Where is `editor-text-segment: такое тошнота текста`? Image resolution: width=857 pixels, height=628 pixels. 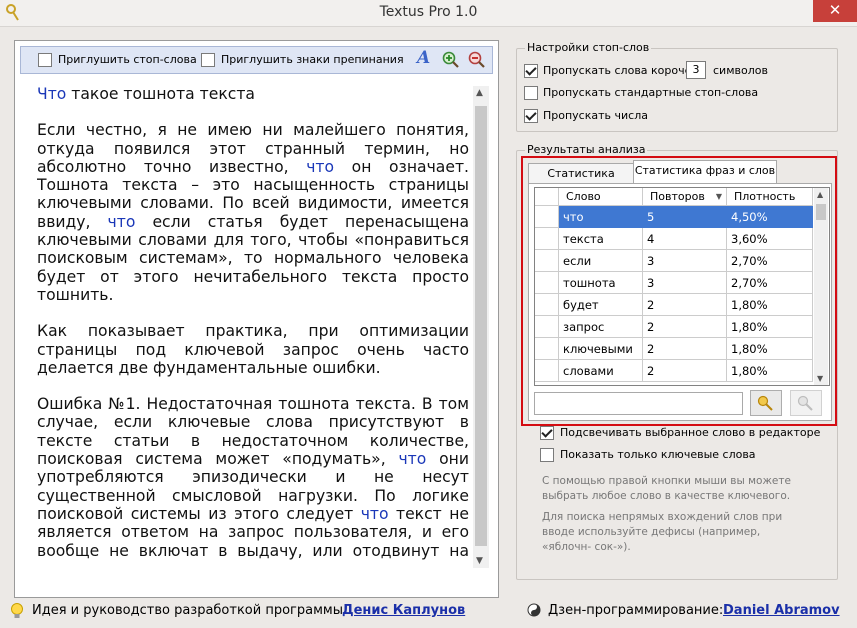 editor-text-segment: такое тошнота текста is located at coordinates (160, 94).